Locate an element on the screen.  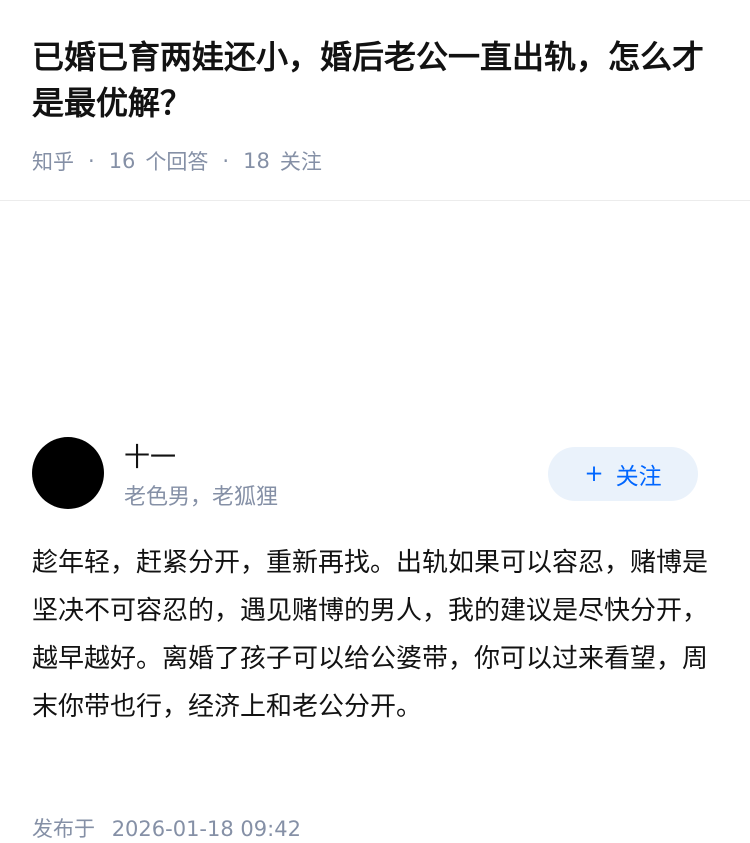
follow-button-label: 关注 is located at coordinates (638, 477).